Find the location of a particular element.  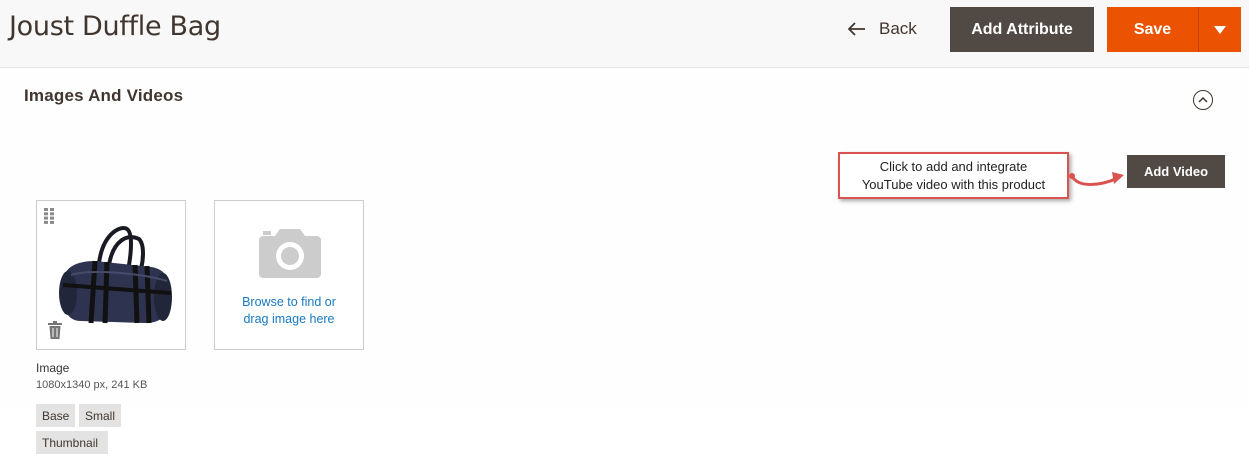

add-video-button: Add Video is located at coordinates (1176, 171).